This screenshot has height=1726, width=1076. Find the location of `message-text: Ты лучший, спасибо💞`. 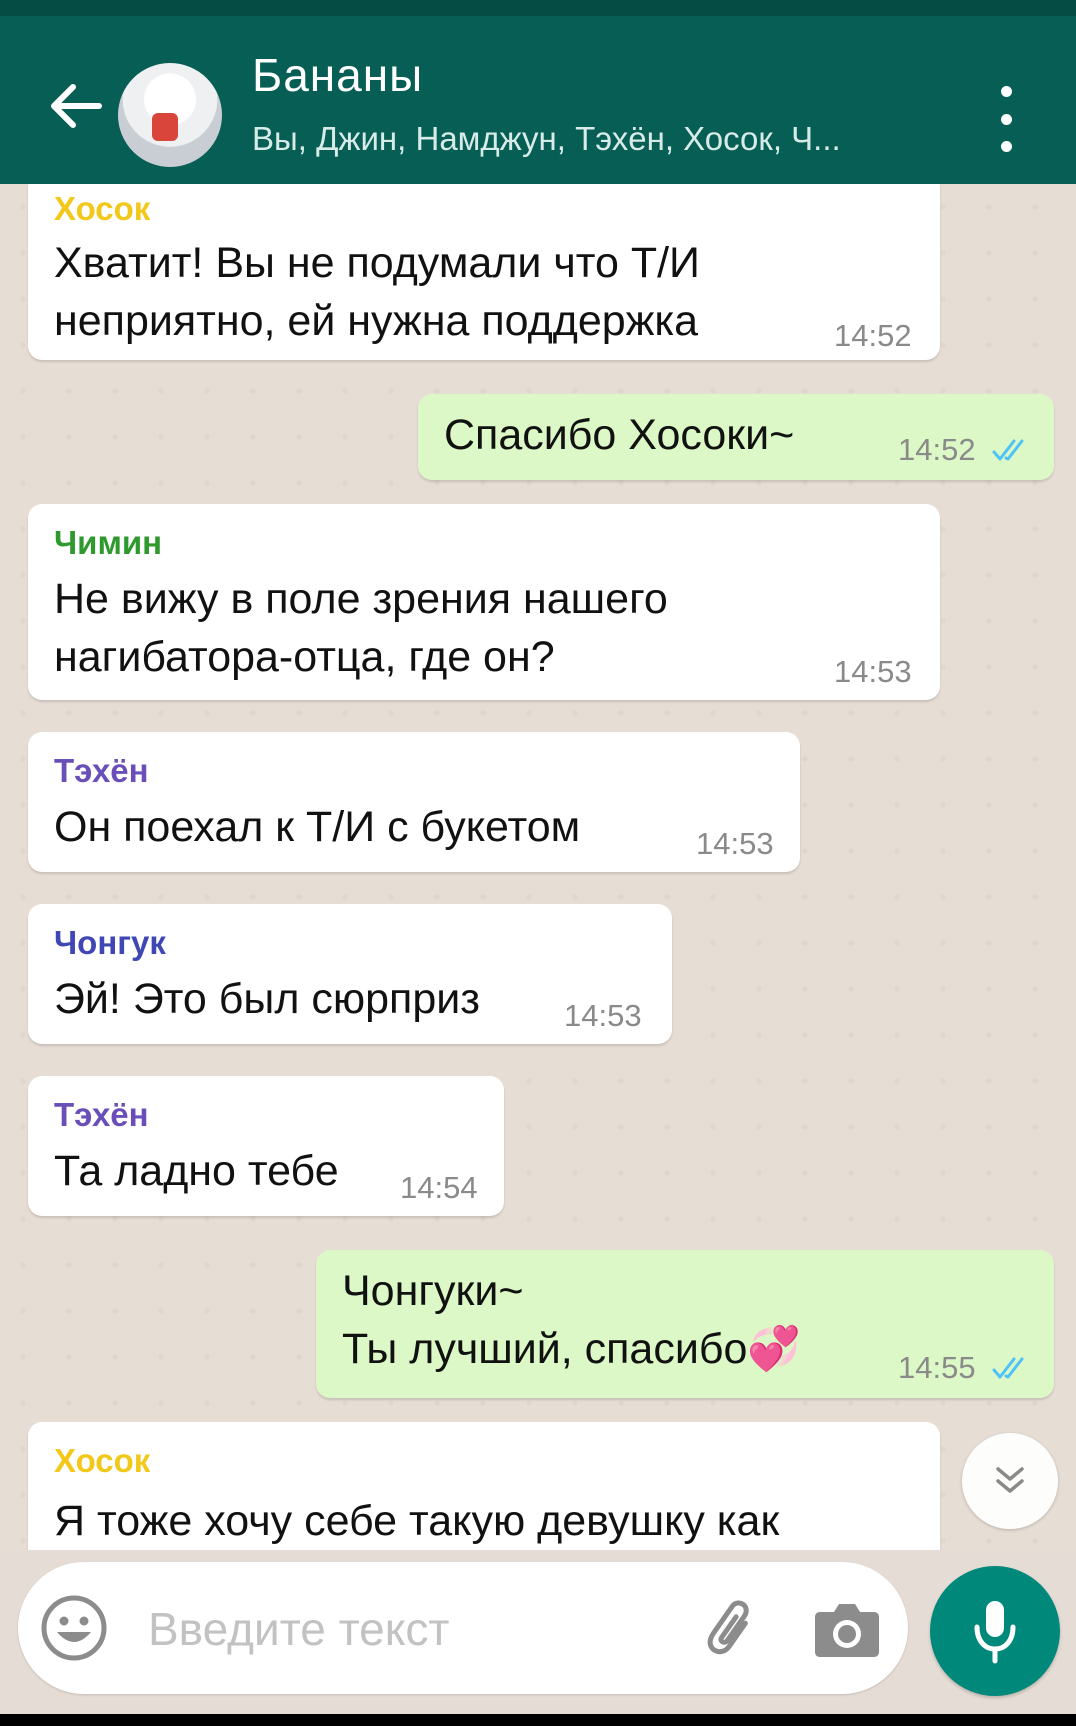

message-text: Ты лучший, спасибо💞 is located at coordinates (571, 1349).